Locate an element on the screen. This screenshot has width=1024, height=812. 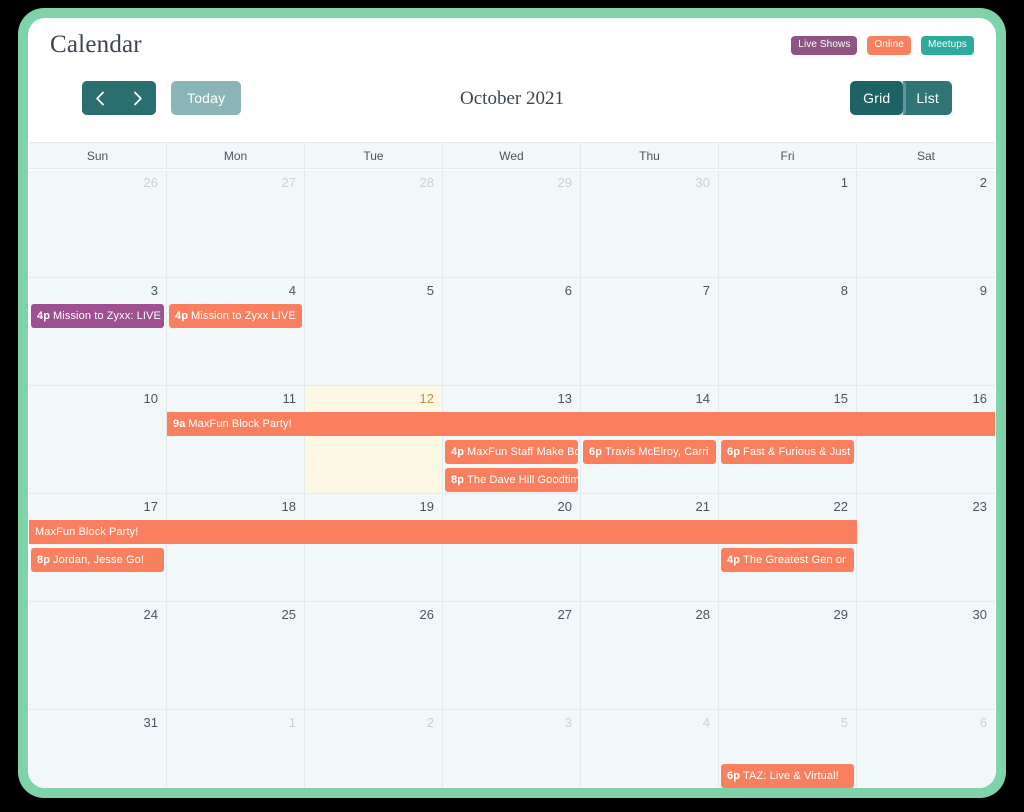
day-cell: 9 is located at coordinates (926, 331).